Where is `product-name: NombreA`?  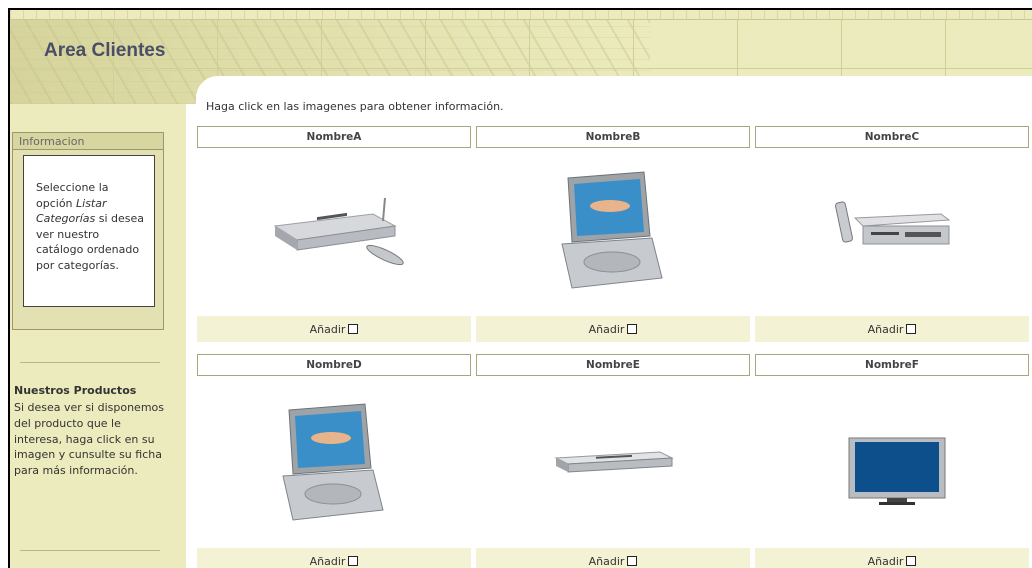
product-name: NombreA is located at coordinates (334, 137).